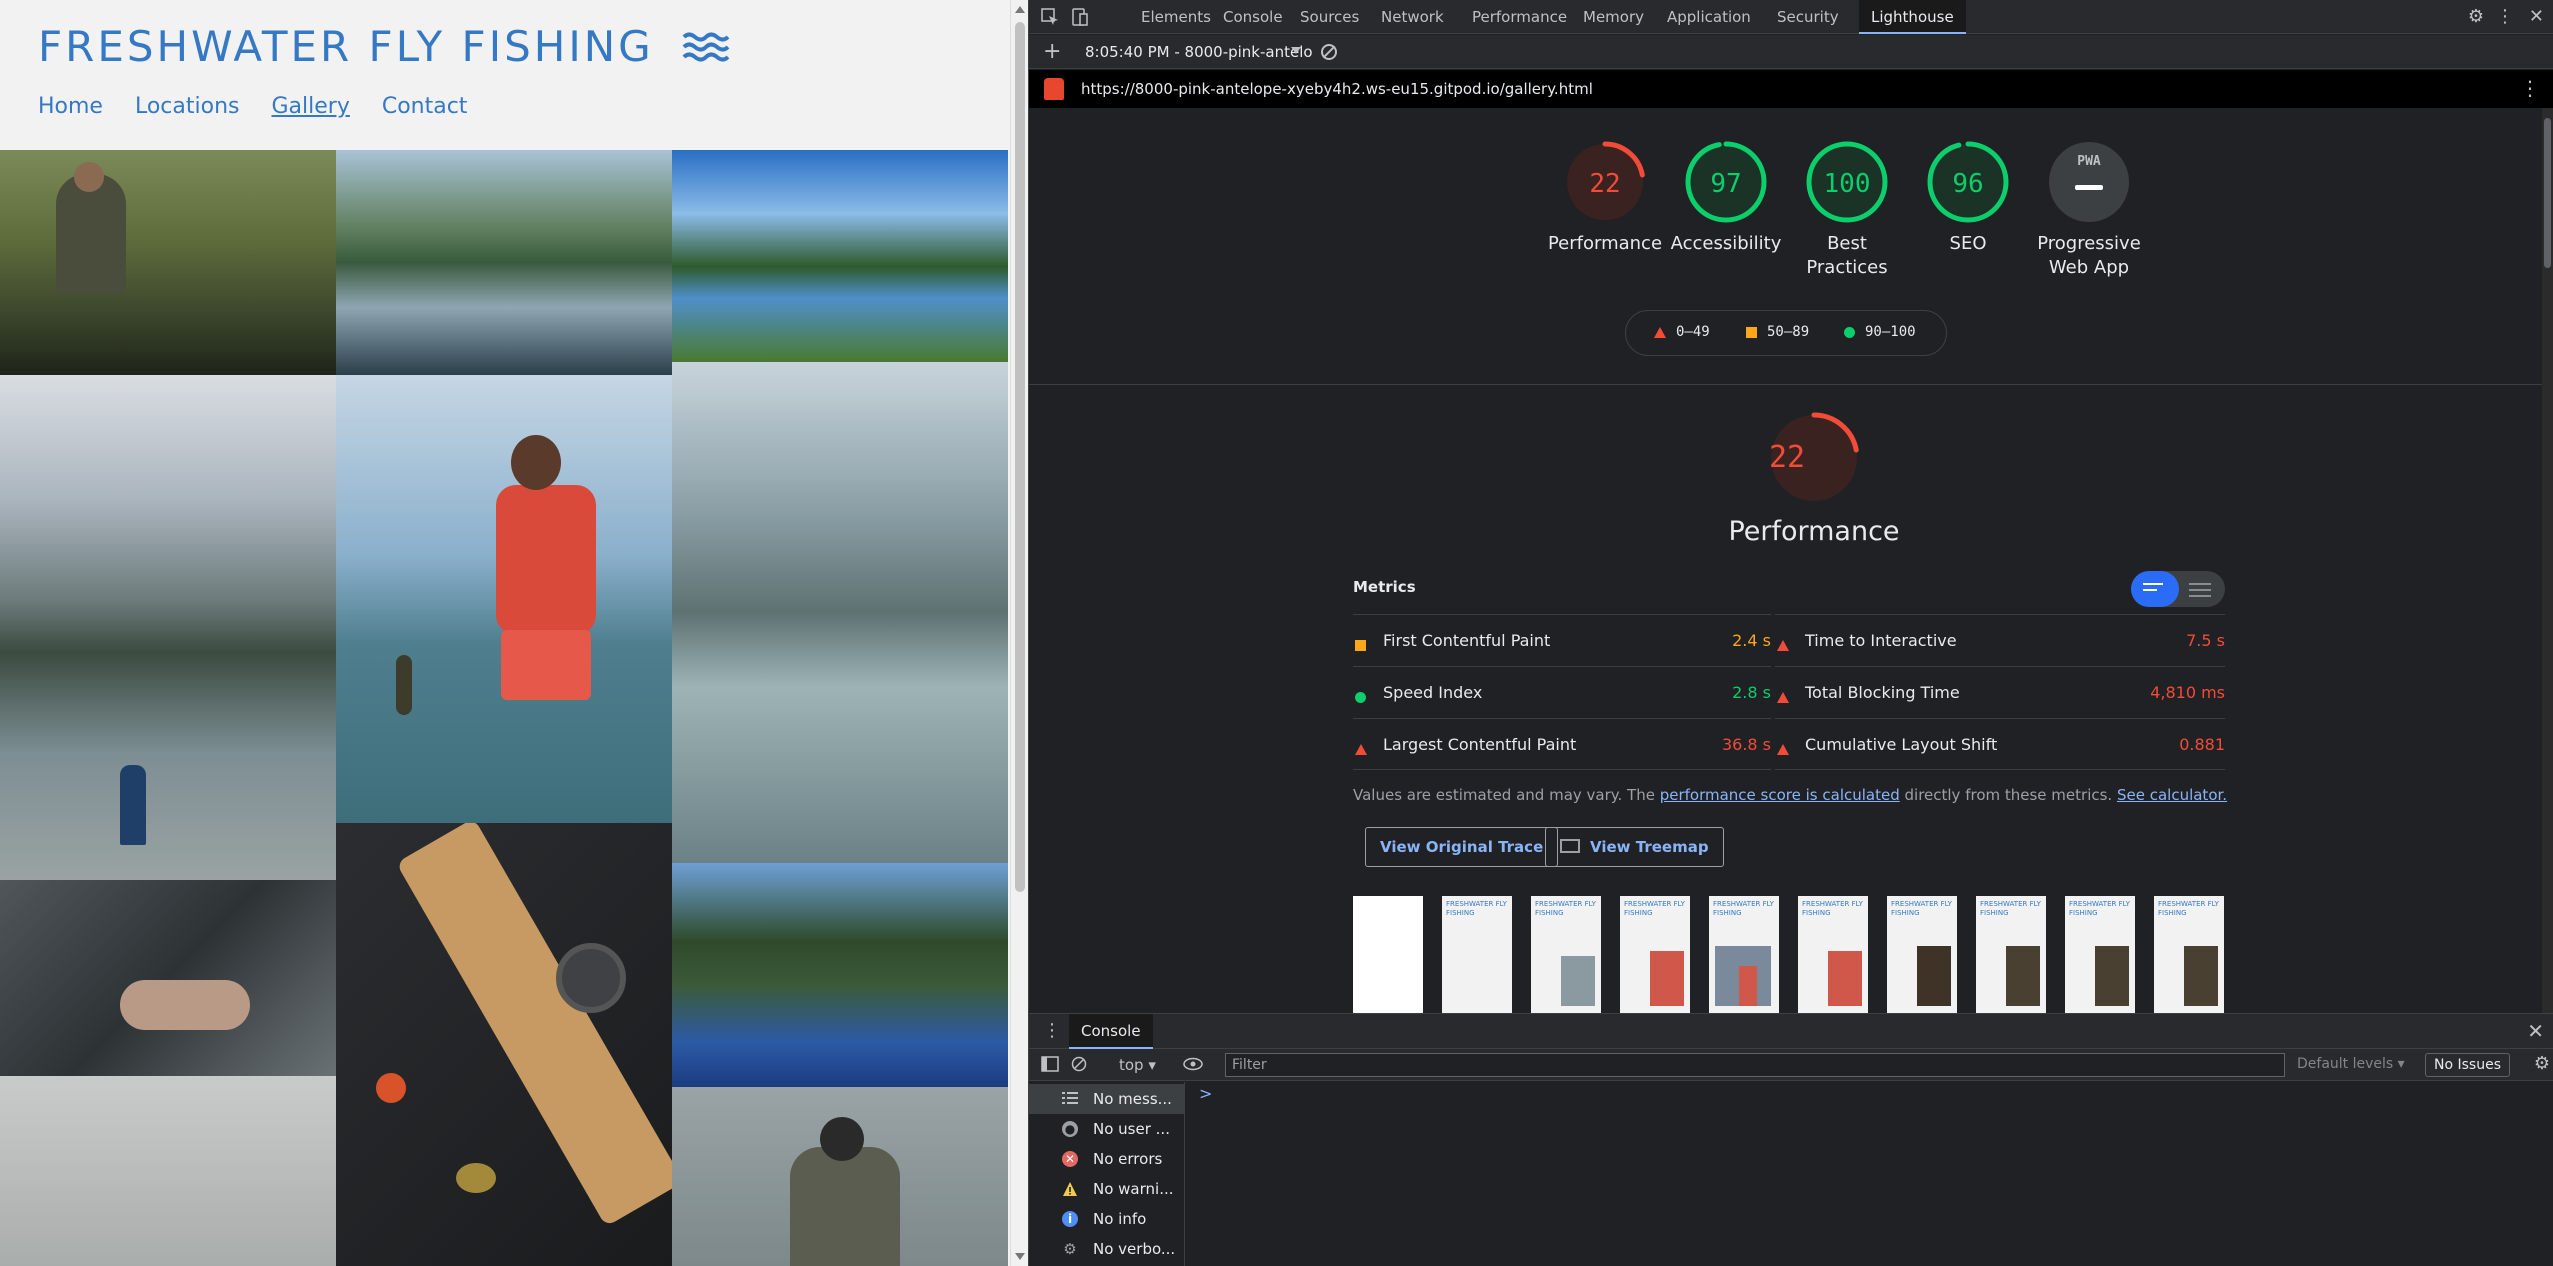  Describe the element at coordinates (2000, 640) in the screenshot. I see `metric-tti: Time to Interactive 7.5 s` at that location.